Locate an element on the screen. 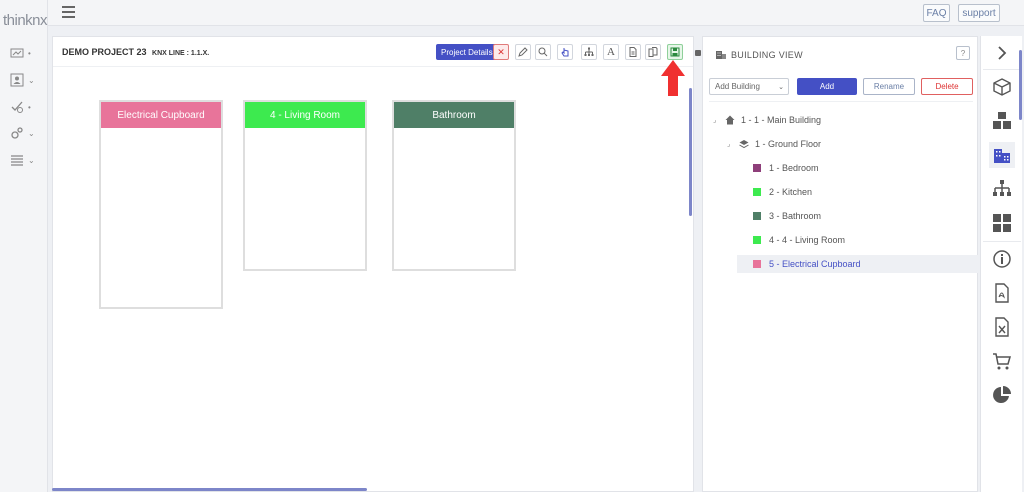 The image size is (1024, 492). right-toolbar is located at coordinates (1001, 264).